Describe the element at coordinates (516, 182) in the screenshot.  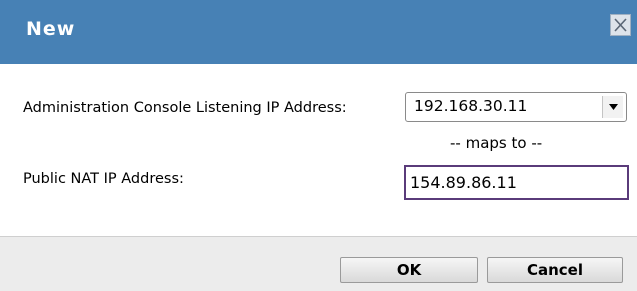
I see `public-nat-ip-input` at that location.